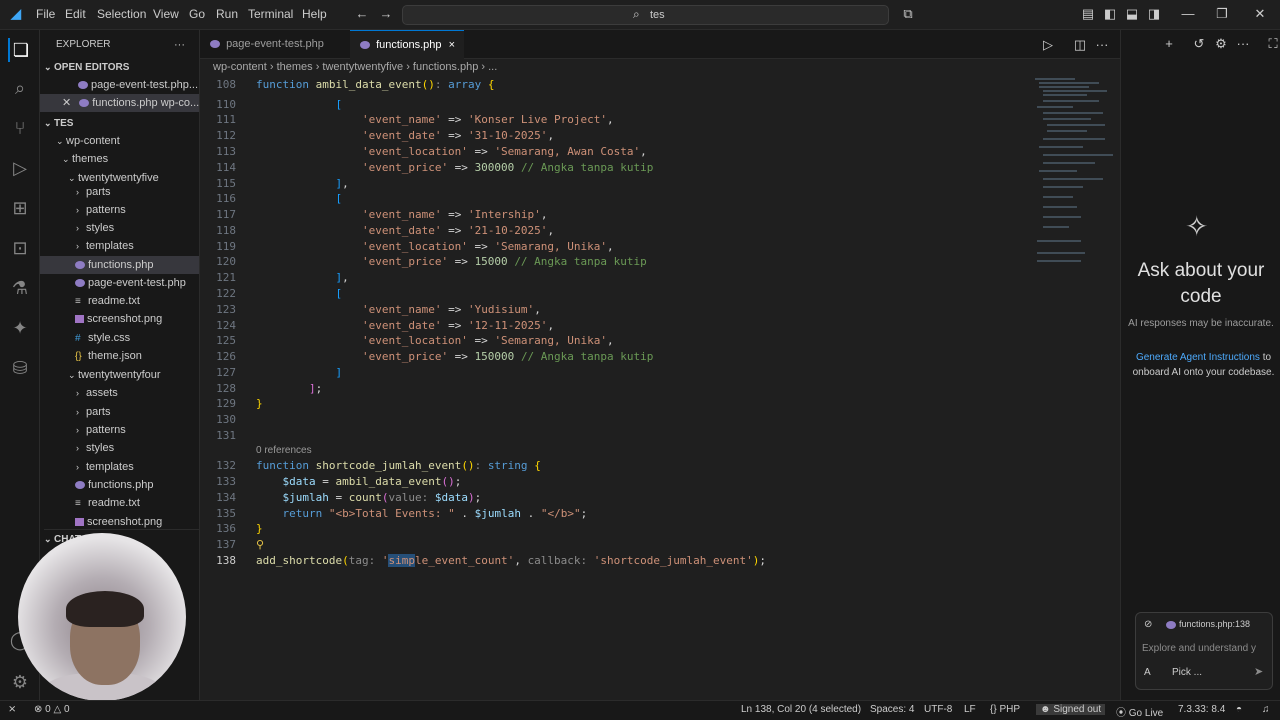 The image size is (1280, 720). I want to click on tree-file: screenshot.png, so click(119, 319).